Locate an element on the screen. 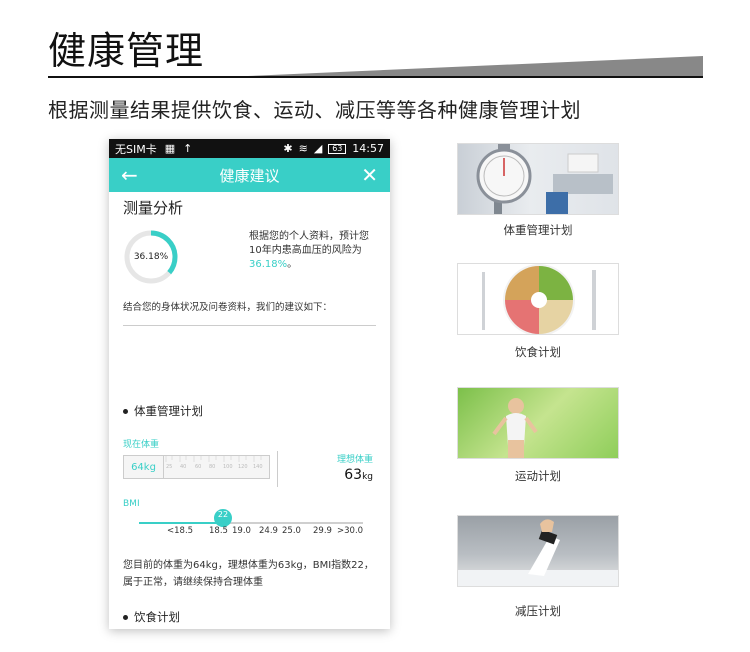 This screenshot has width=750, height=652. current-weight-value: 64kg is located at coordinates (144, 467).